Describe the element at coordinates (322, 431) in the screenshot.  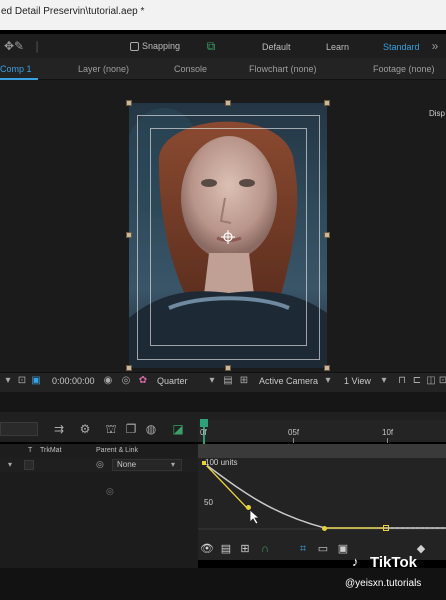
I see `time-ruler` at that location.